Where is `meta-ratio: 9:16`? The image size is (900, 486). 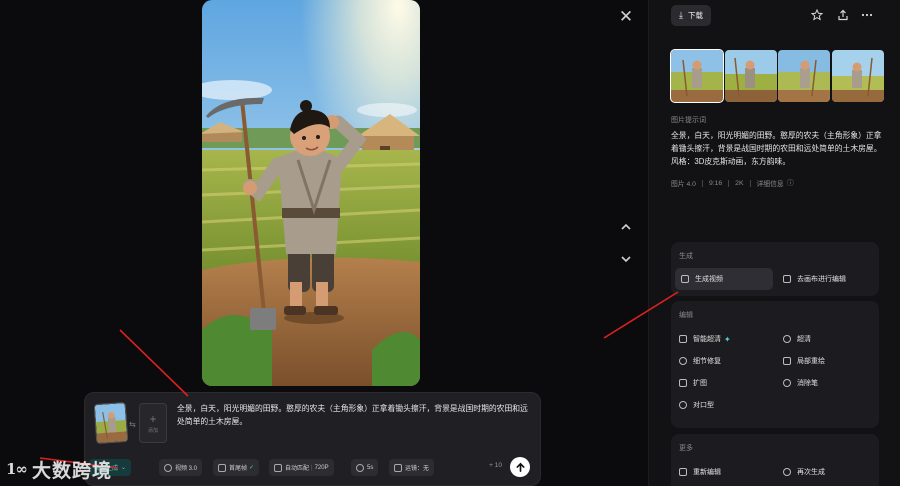 meta-ratio: 9:16 is located at coordinates (715, 183).